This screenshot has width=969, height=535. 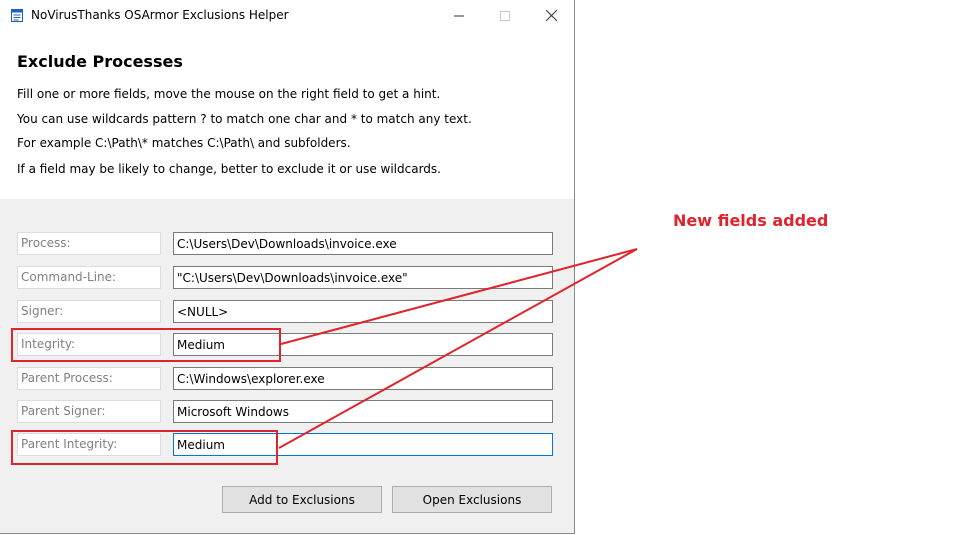 What do you see at coordinates (302, 499) in the screenshot?
I see `add-to-exclusions-button: Add to Exclusions` at bounding box center [302, 499].